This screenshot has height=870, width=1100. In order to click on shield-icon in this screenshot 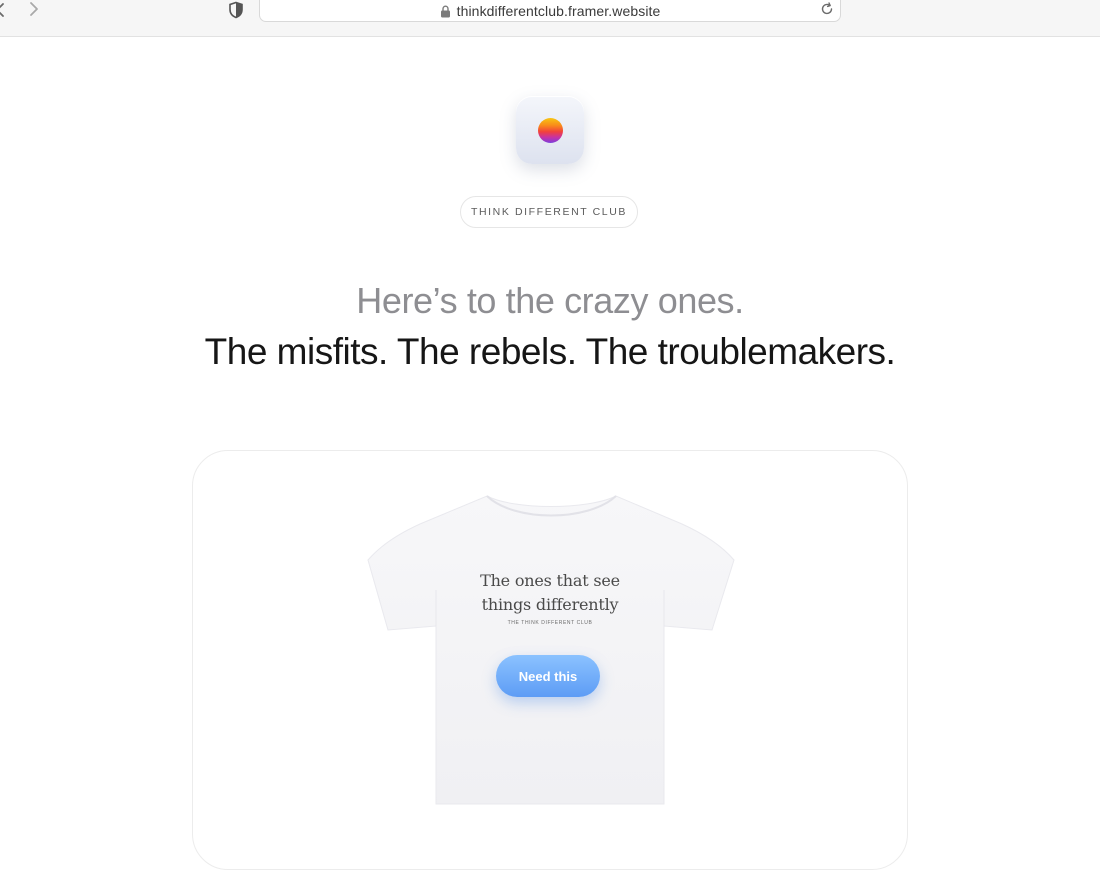, I will do `click(236, 10)`.